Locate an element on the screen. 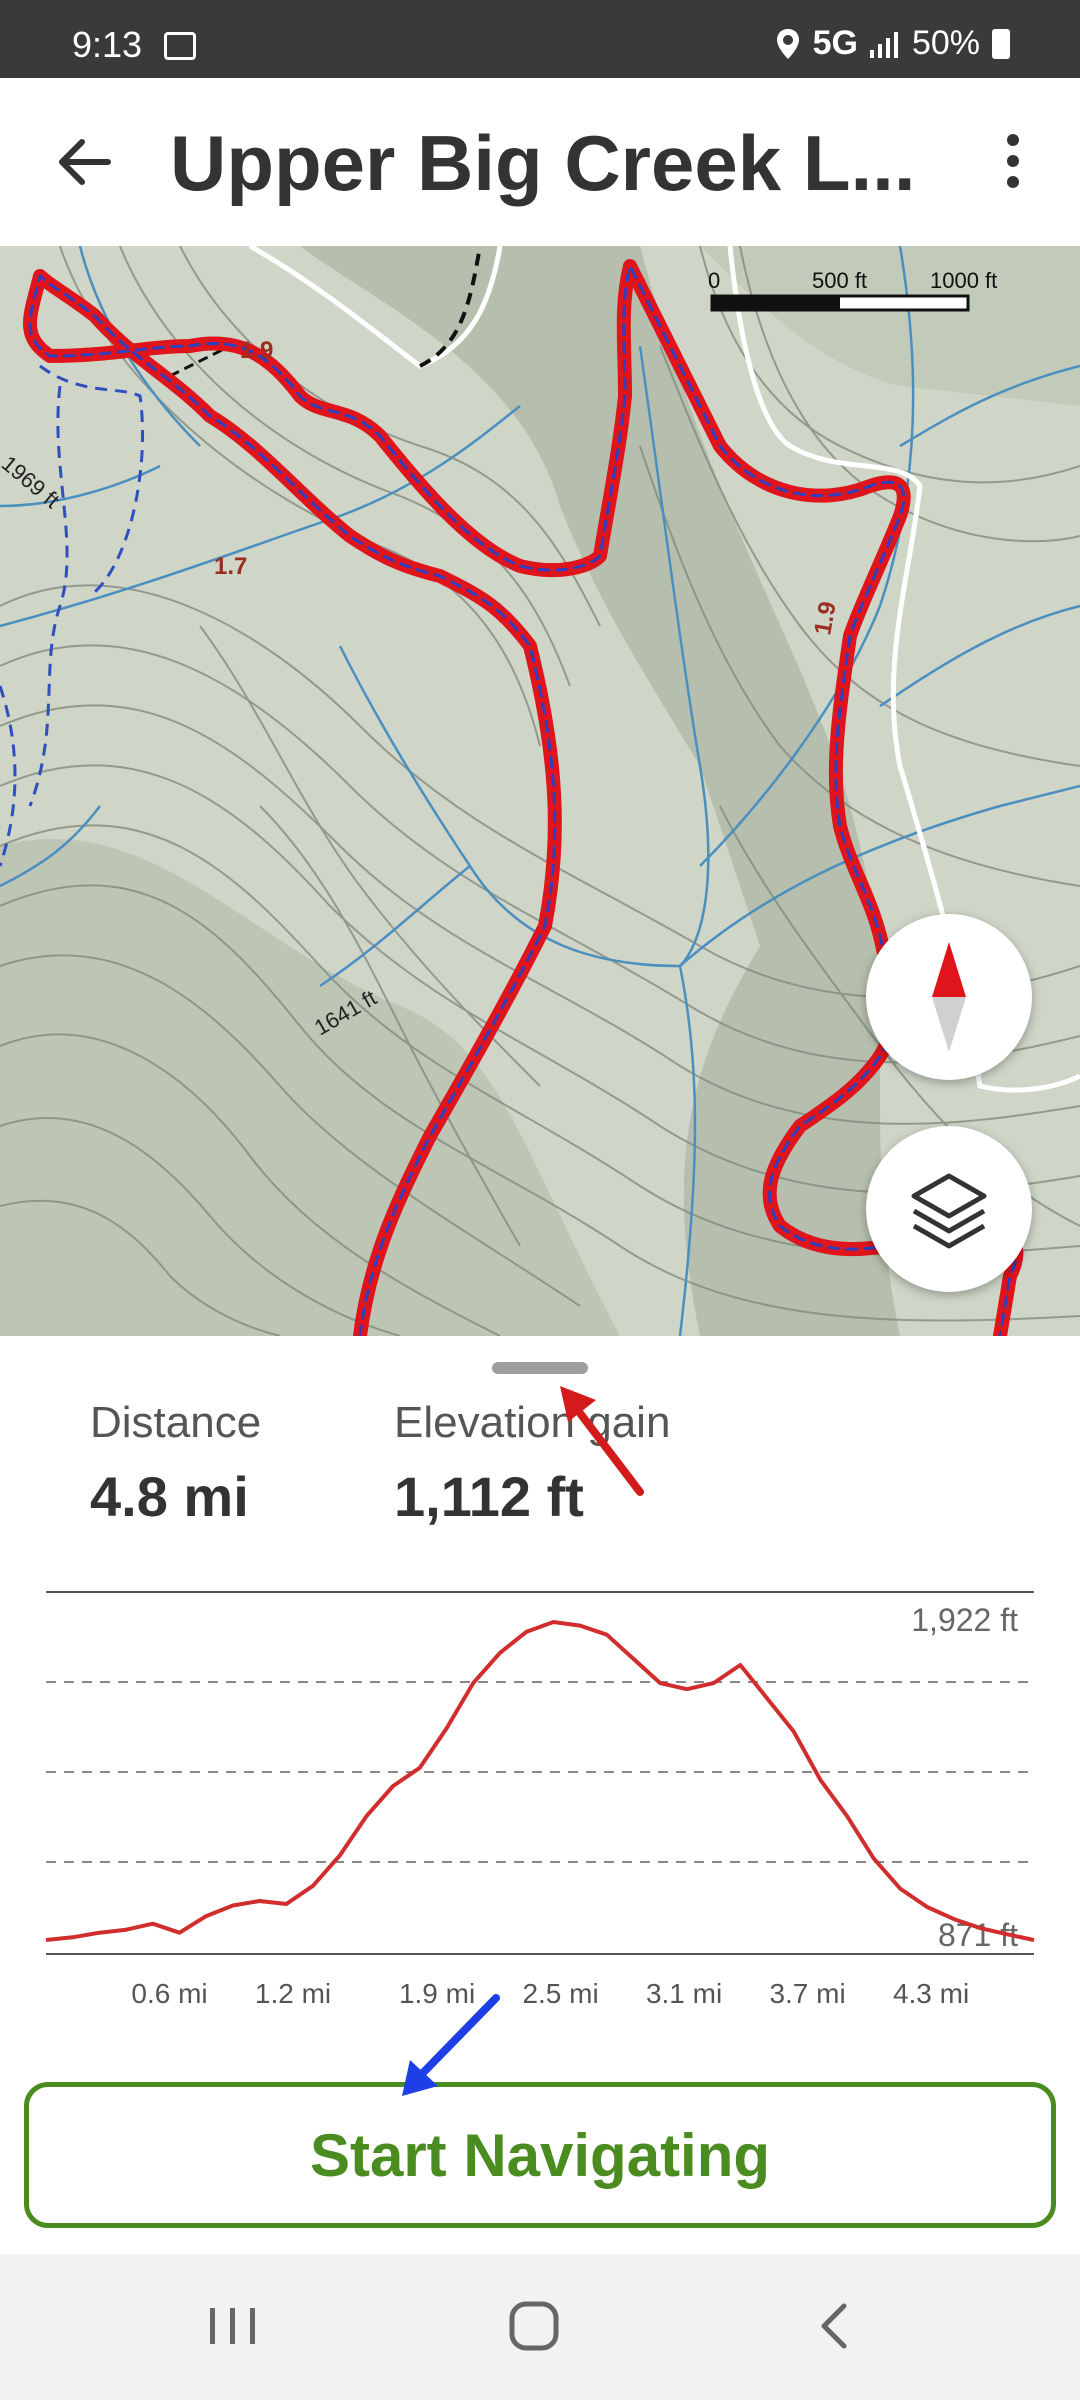 The image size is (1080, 2400). x-tick-label: 2.5 mi is located at coordinates (560, 1993).